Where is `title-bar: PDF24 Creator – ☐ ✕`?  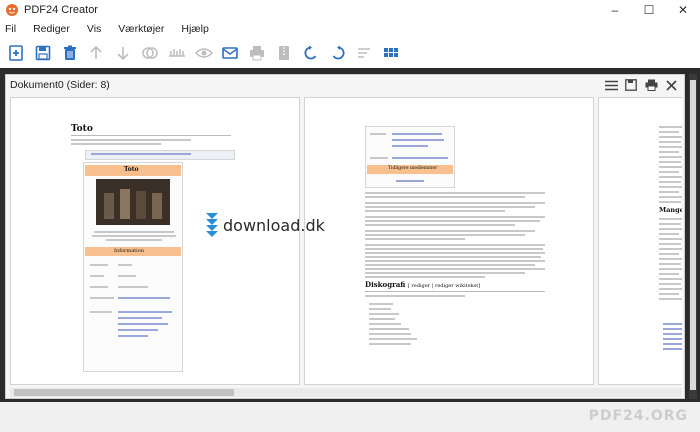 title-bar: PDF24 Creator – ☐ ✕ is located at coordinates (350, 10).